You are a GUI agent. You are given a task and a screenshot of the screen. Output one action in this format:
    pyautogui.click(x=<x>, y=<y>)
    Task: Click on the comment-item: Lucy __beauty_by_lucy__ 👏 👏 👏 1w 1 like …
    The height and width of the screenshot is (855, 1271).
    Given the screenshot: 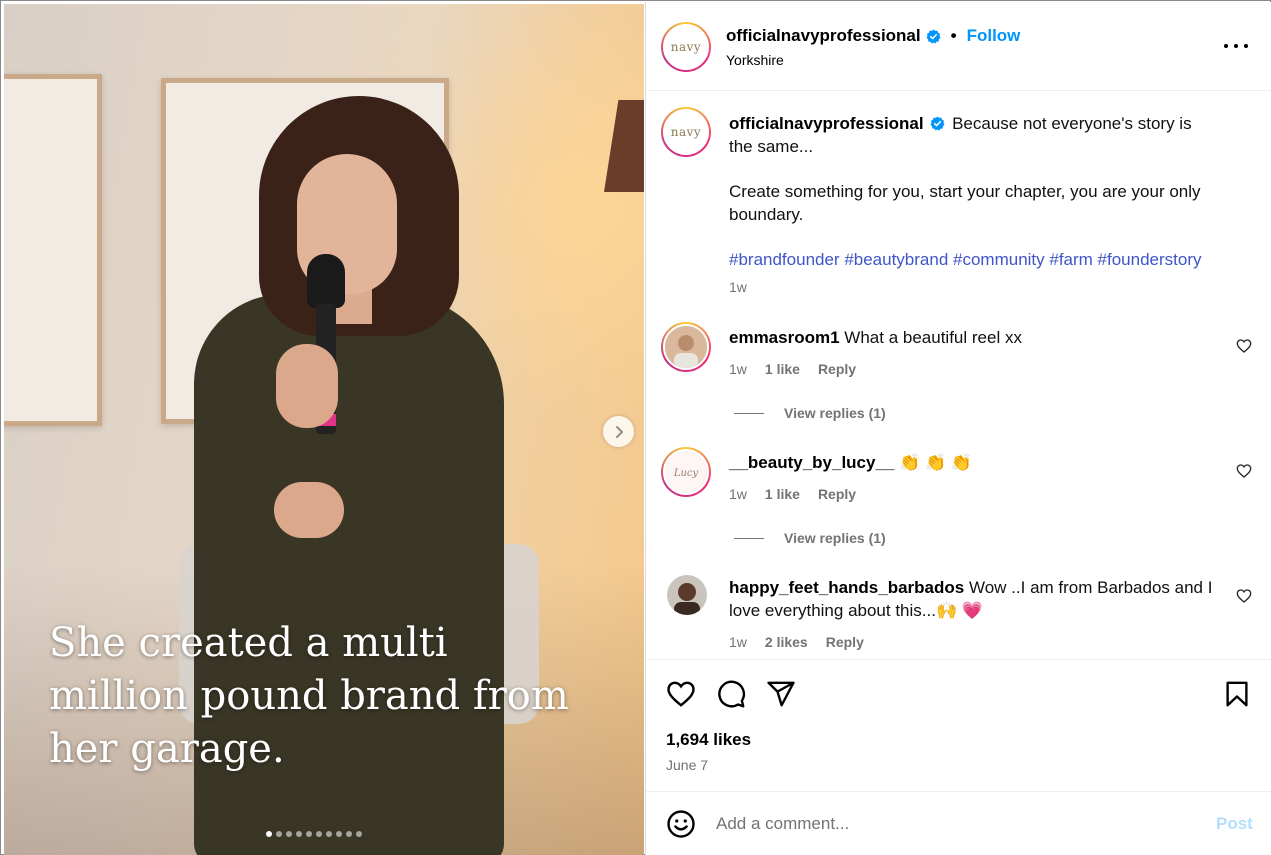 What is the action you would take?
    pyautogui.click(x=958, y=502)
    